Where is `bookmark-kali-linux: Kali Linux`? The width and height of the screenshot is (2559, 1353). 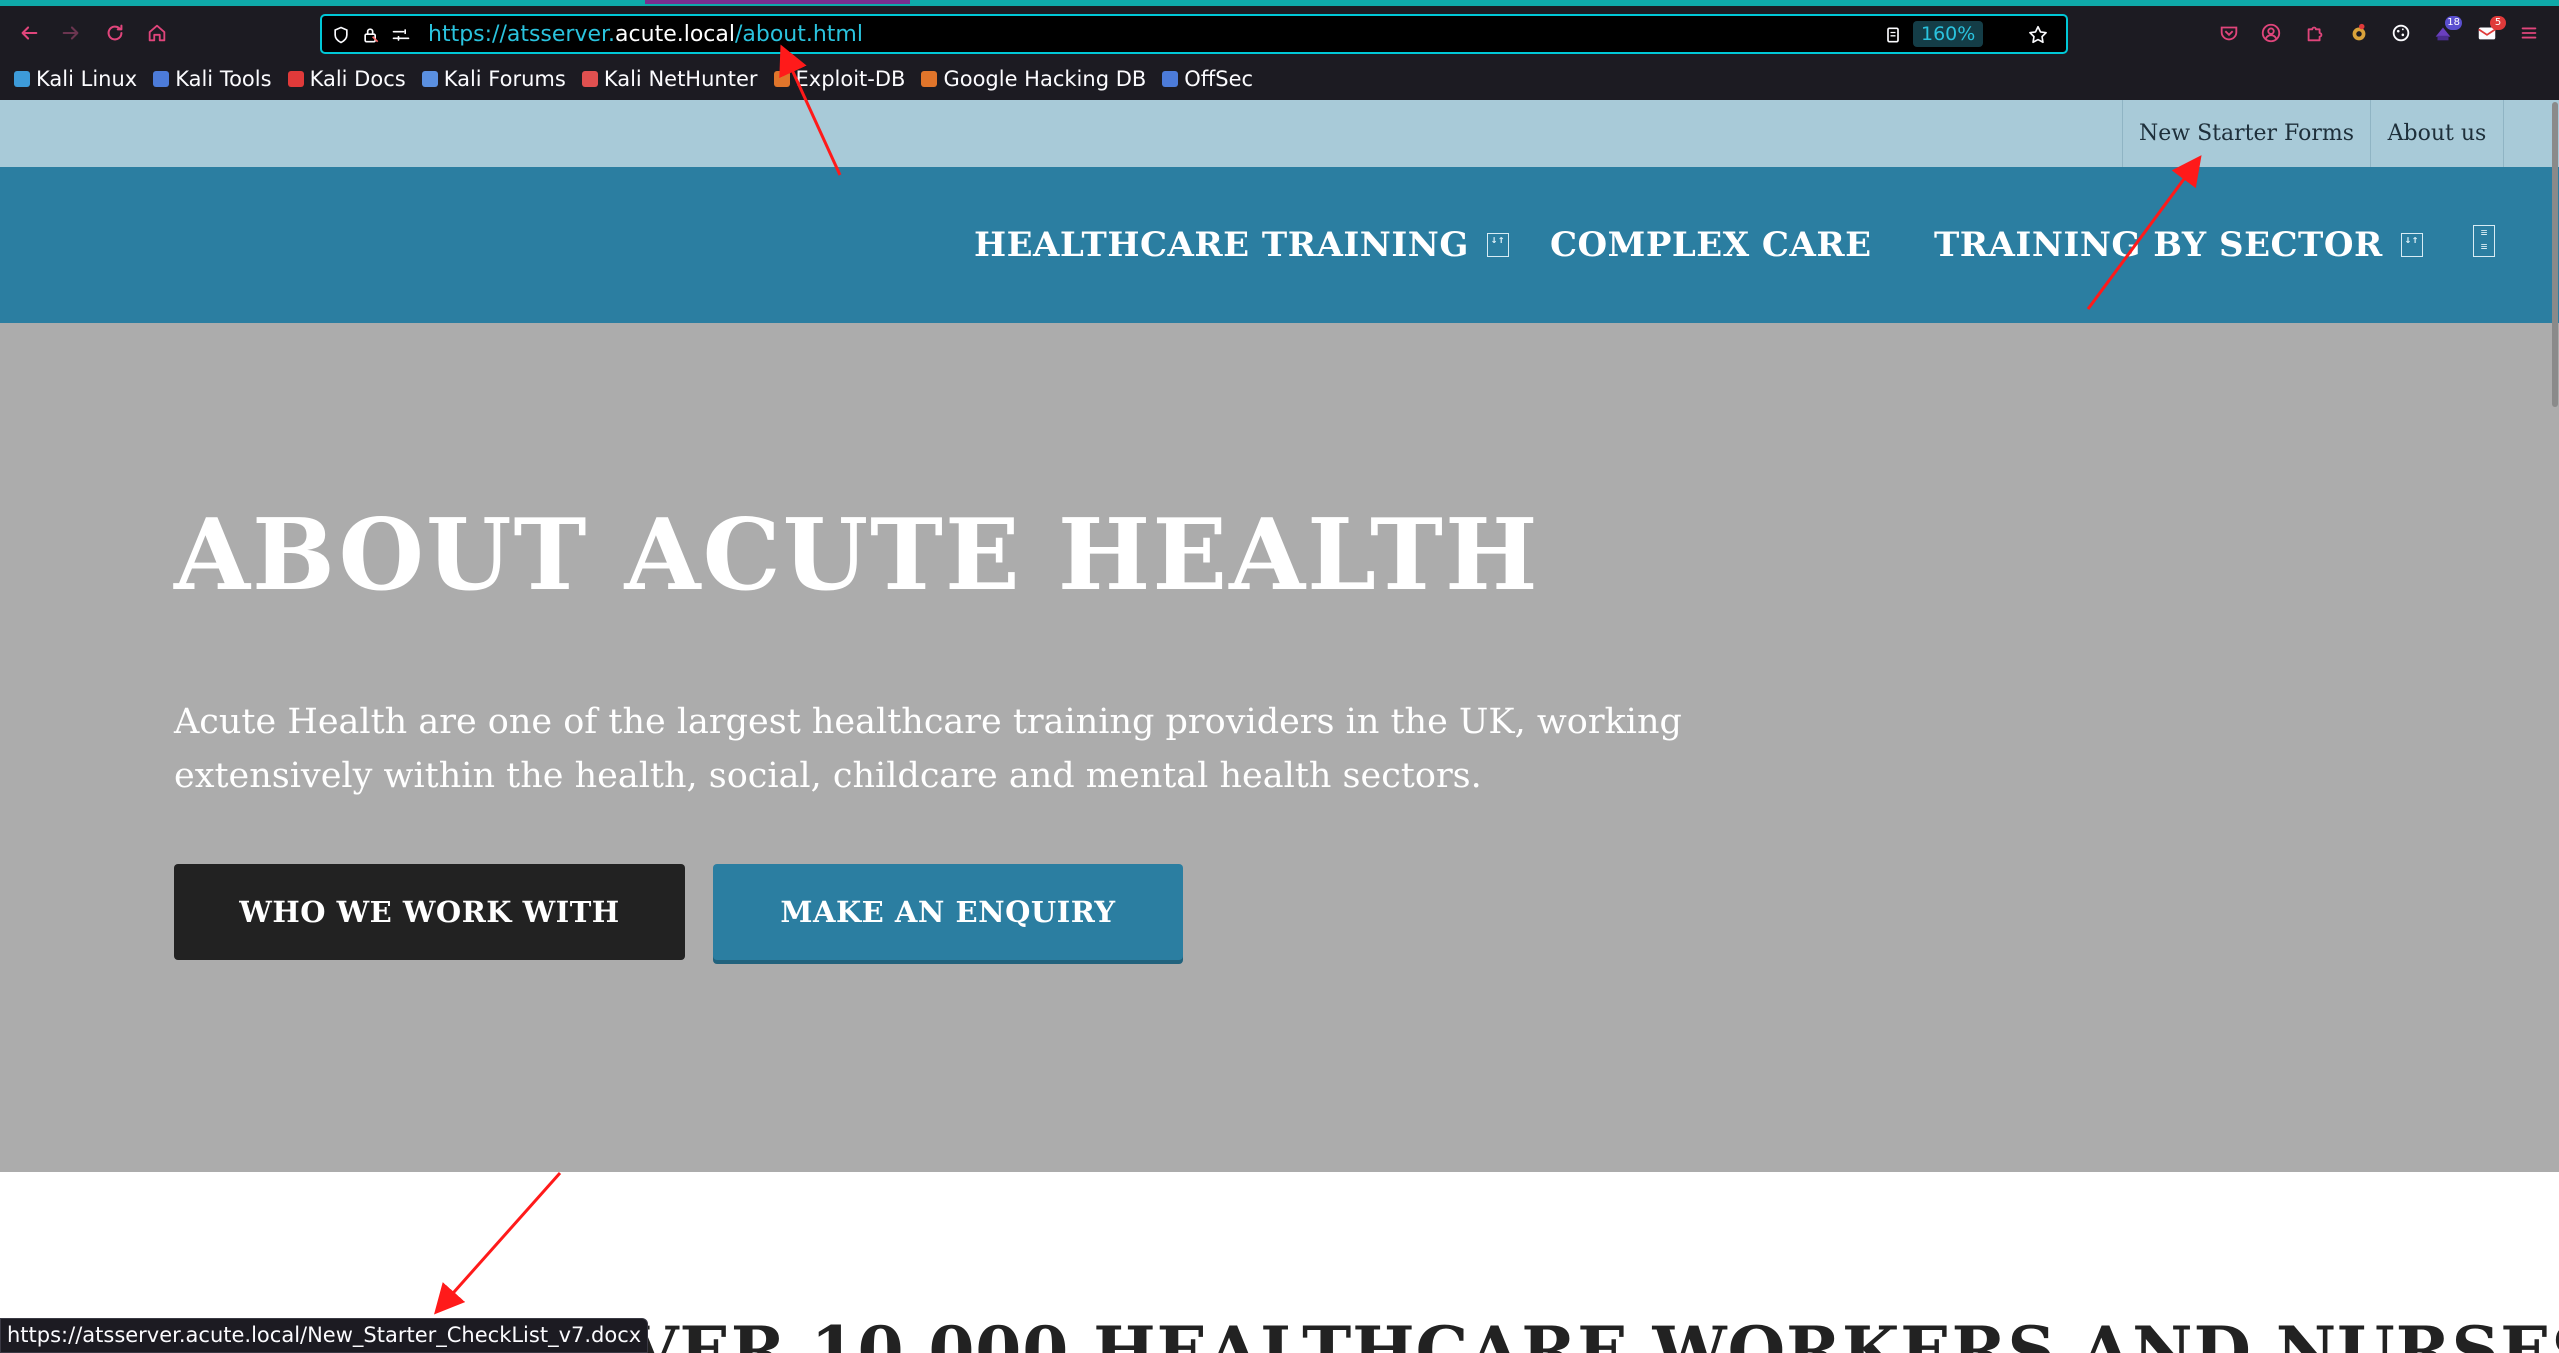
bookmark-kali-linux: Kali Linux is located at coordinates (75, 79).